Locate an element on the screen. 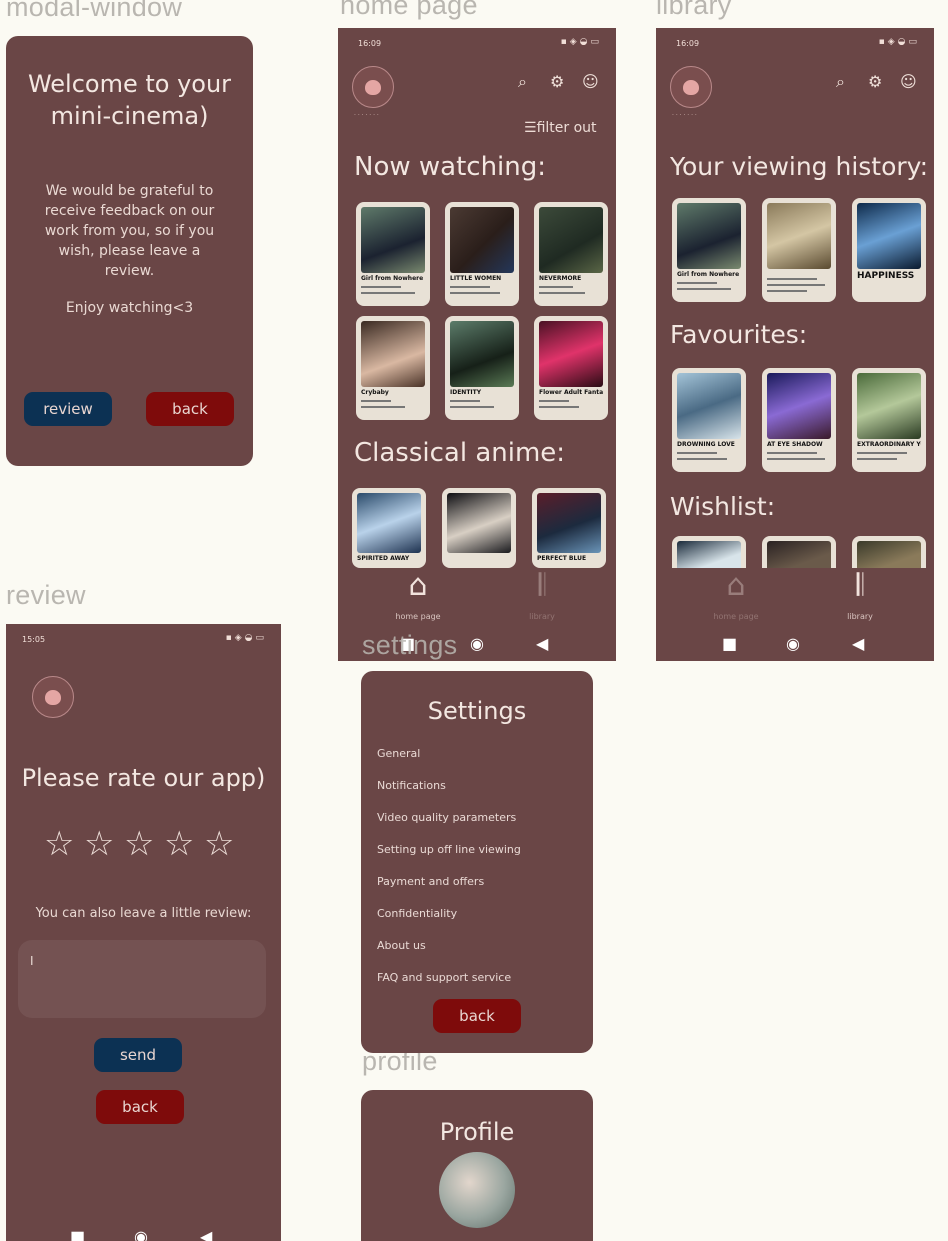 This screenshot has width=948, height=1241. anime-poster-card: SPIRITED AWAY is located at coordinates (389, 528).